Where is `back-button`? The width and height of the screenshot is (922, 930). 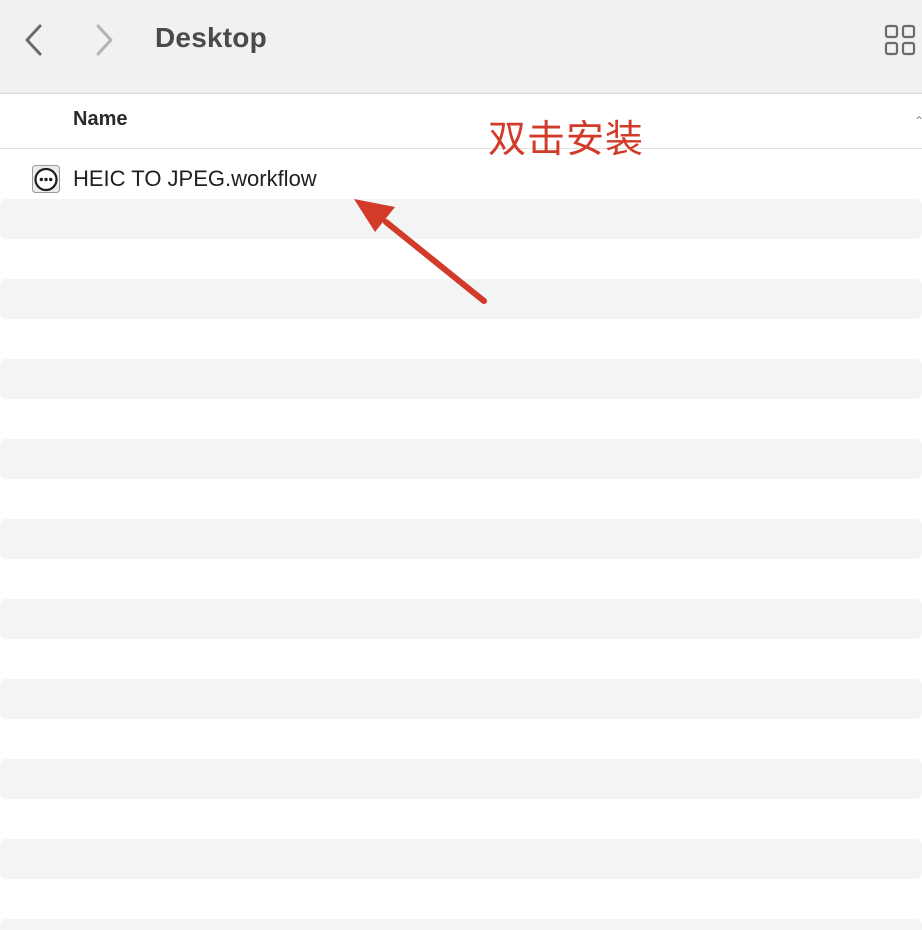
back-button is located at coordinates (34, 40).